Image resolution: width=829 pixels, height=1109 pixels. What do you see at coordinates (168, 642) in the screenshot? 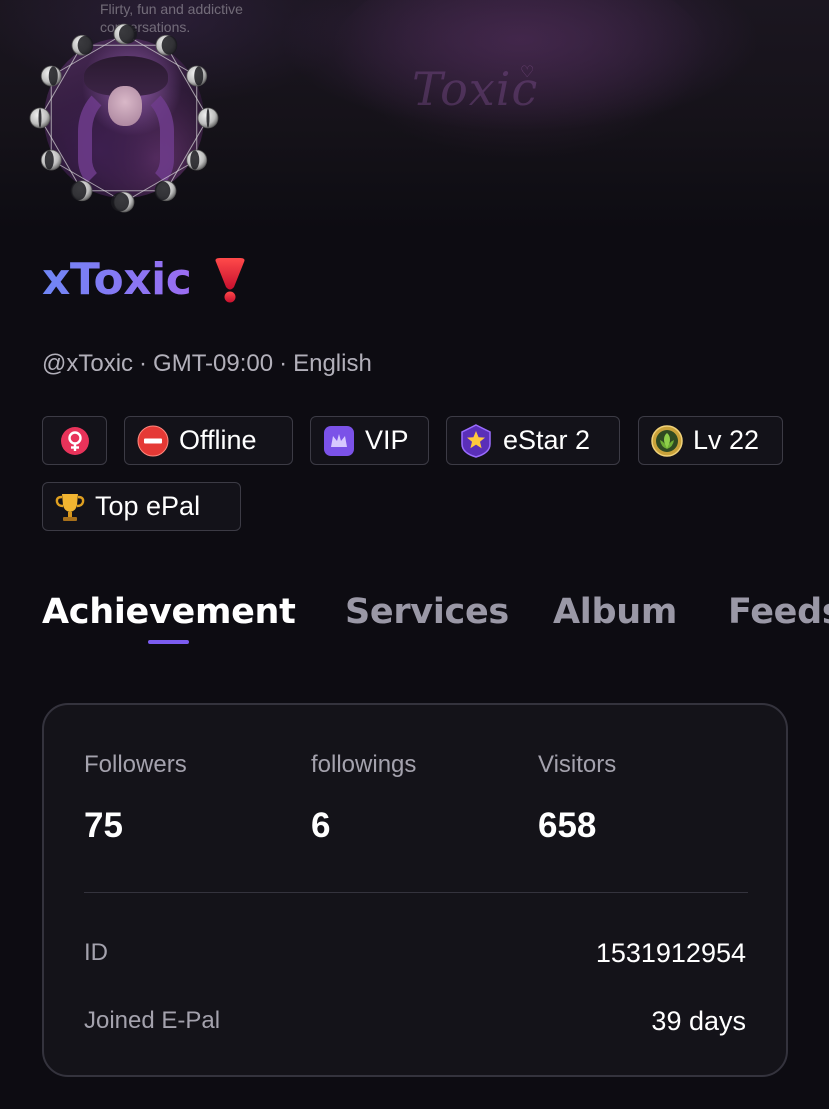
I see `active-tab-indicator` at bounding box center [168, 642].